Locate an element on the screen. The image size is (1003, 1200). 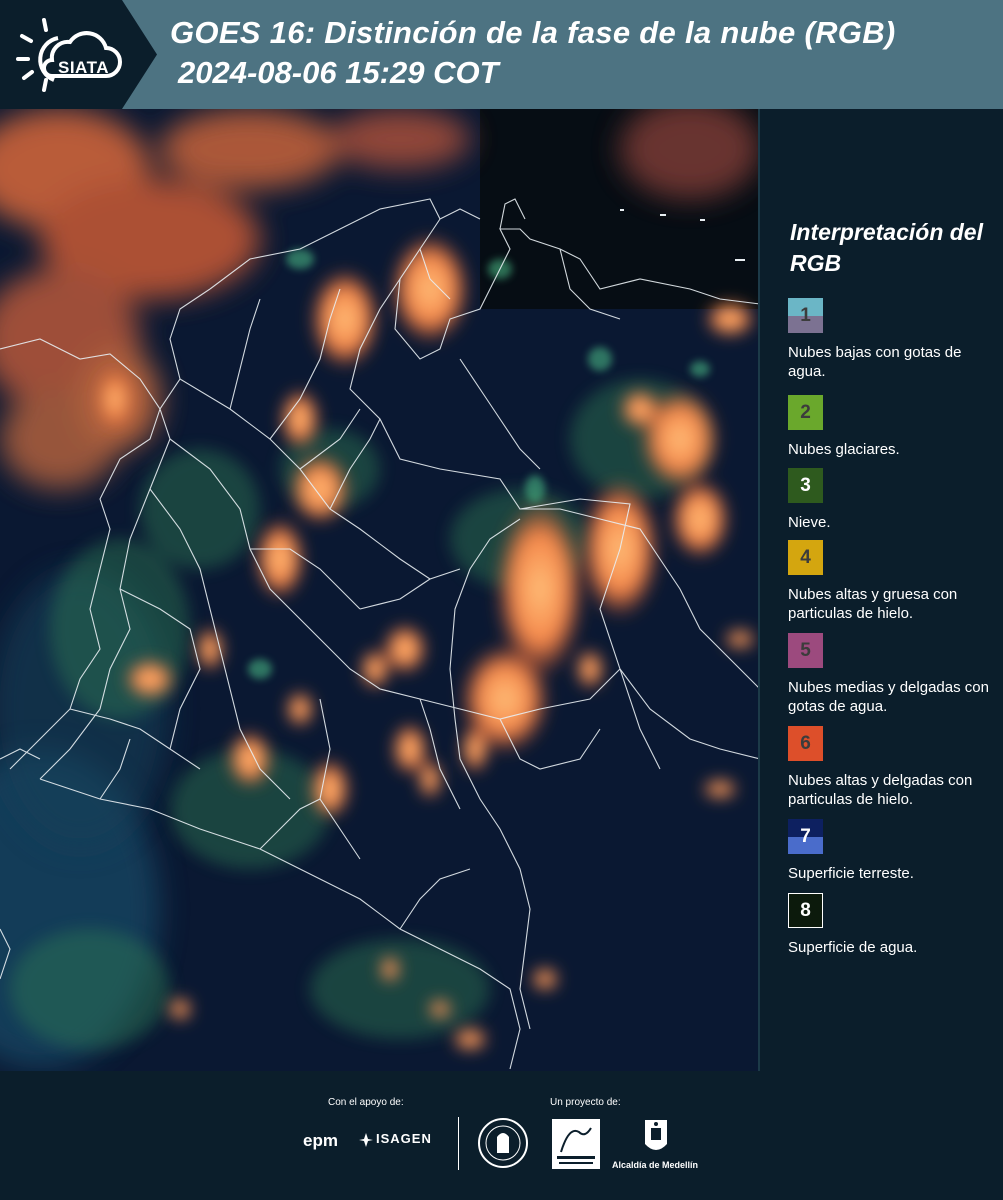
map-frame-divider is located at coordinates (759, 590).